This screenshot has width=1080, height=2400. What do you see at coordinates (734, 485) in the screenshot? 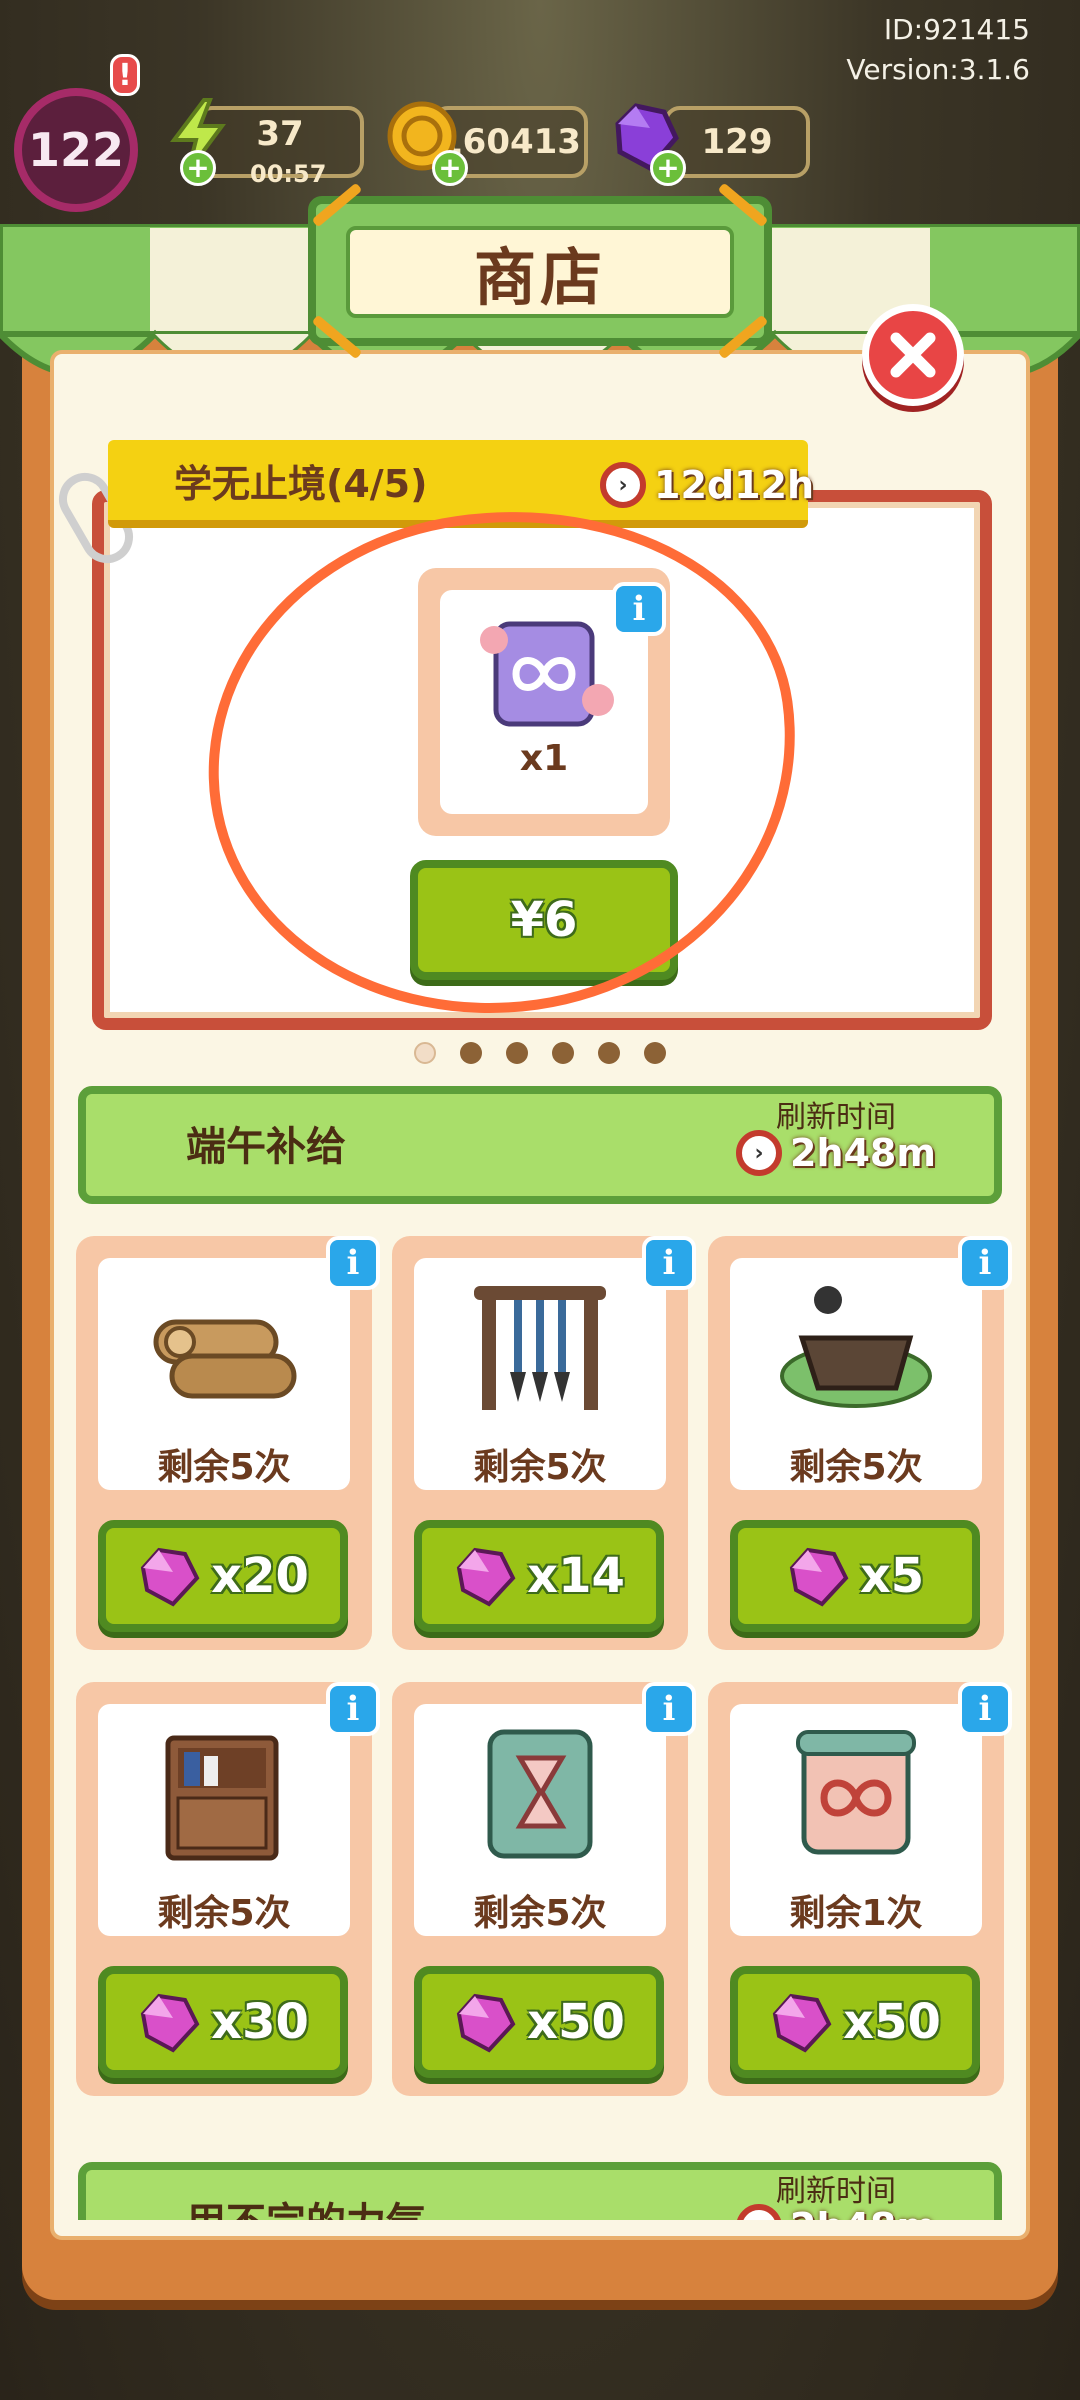
I see `featured-timer-text: 12d12h` at bounding box center [734, 485].